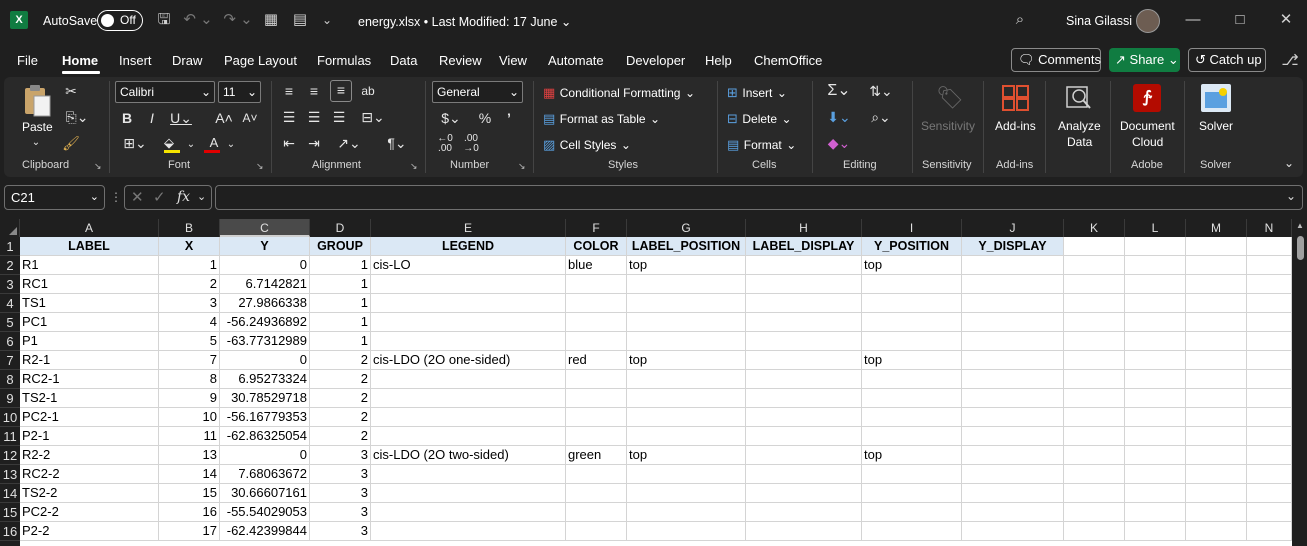  I want to click on enter-icon: ✓, so click(159, 197).